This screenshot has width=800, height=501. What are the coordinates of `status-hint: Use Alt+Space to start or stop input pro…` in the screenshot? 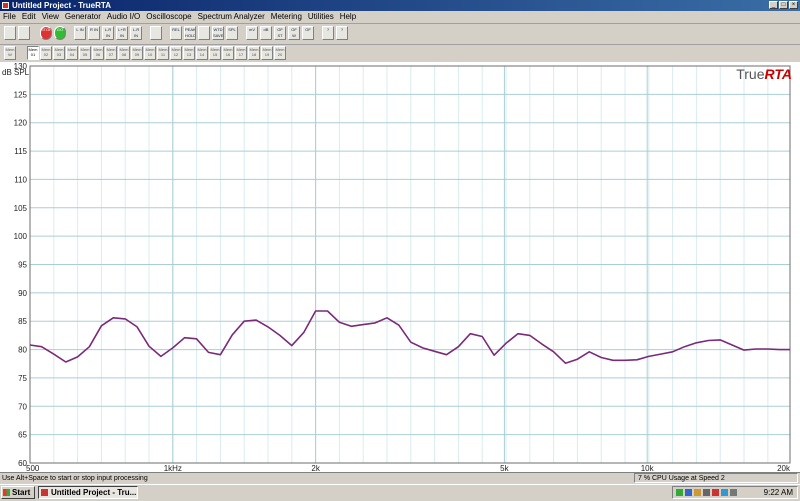 It's located at (75, 478).